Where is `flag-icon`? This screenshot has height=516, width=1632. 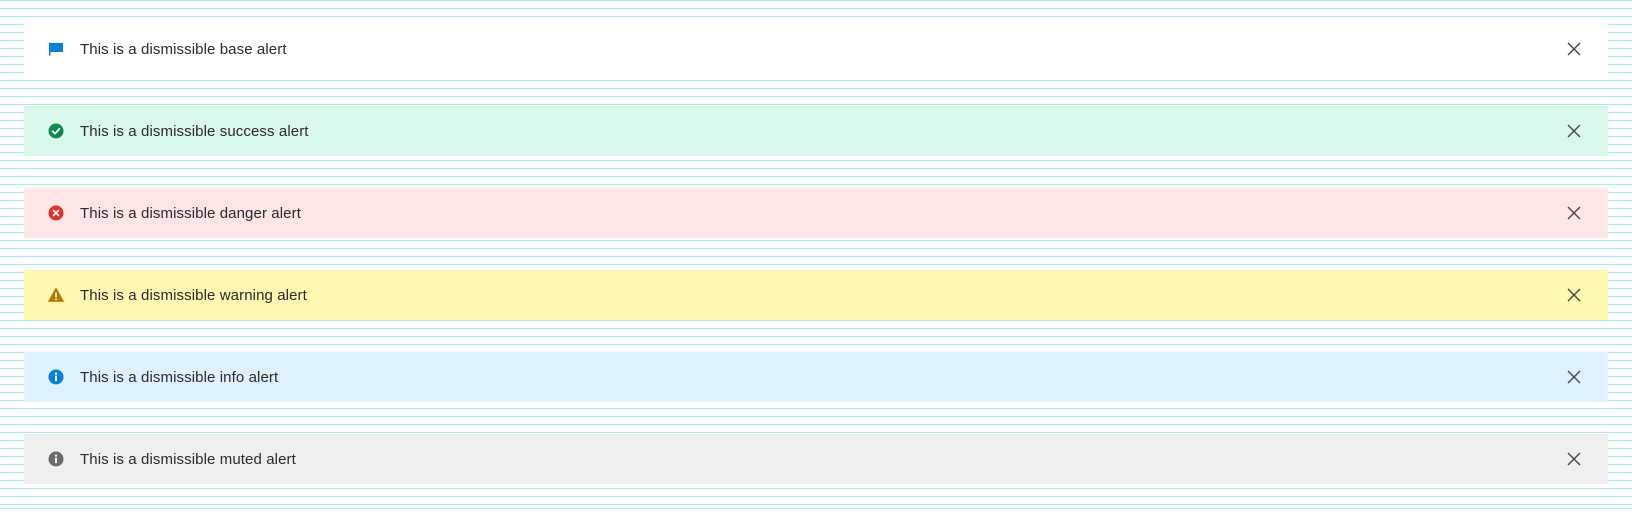 flag-icon is located at coordinates (56, 49).